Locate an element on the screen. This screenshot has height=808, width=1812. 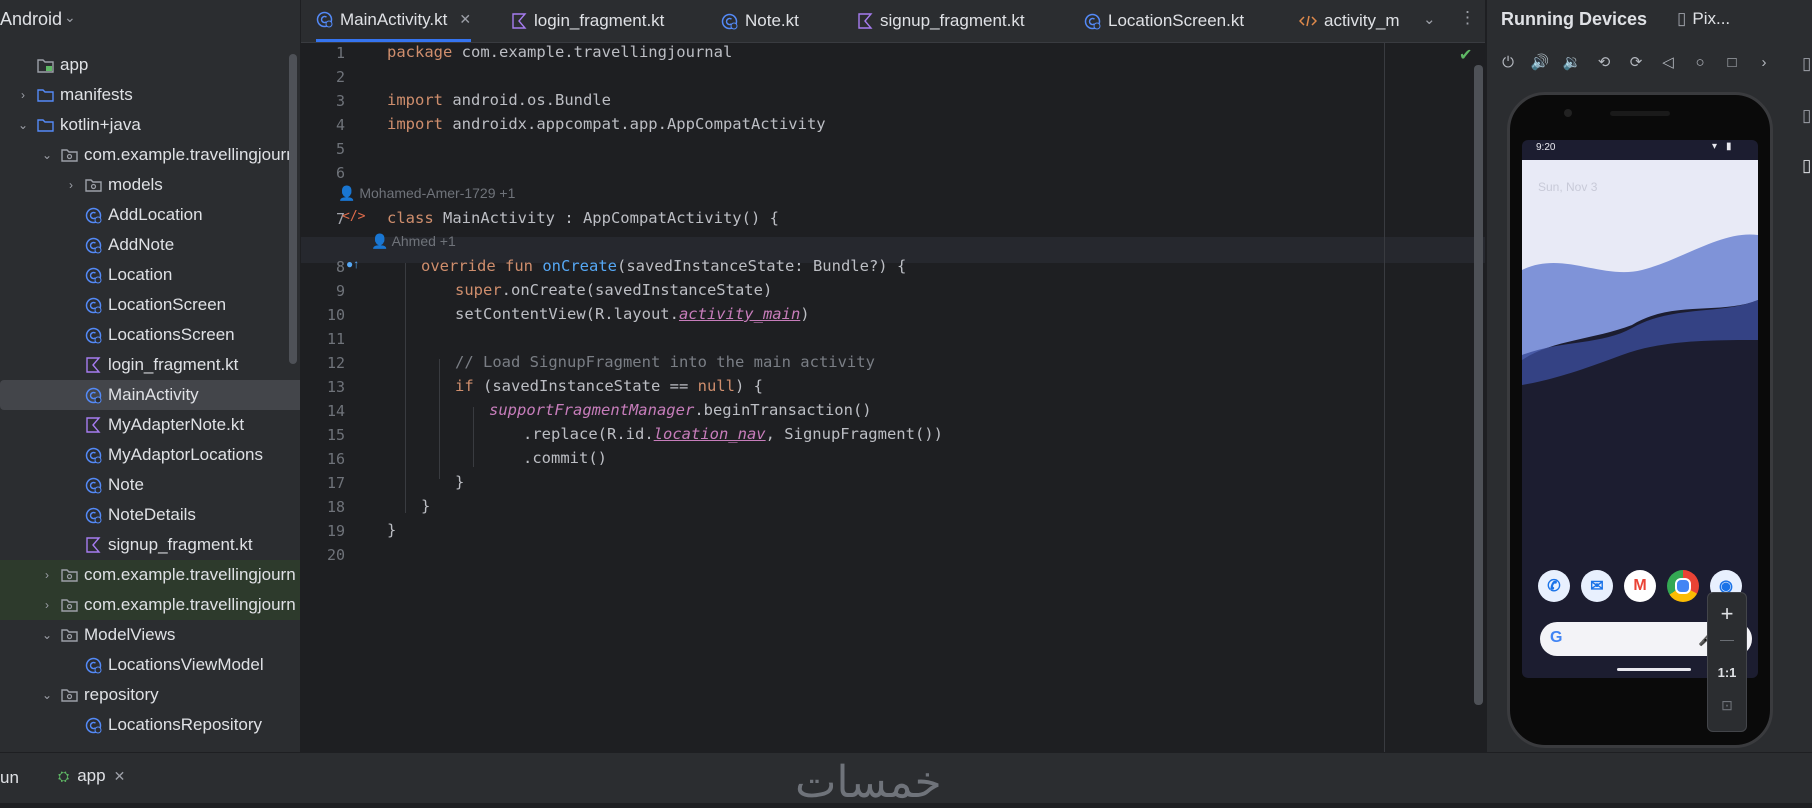
tree-item: AddLocation is located at coordinates (150, 215).